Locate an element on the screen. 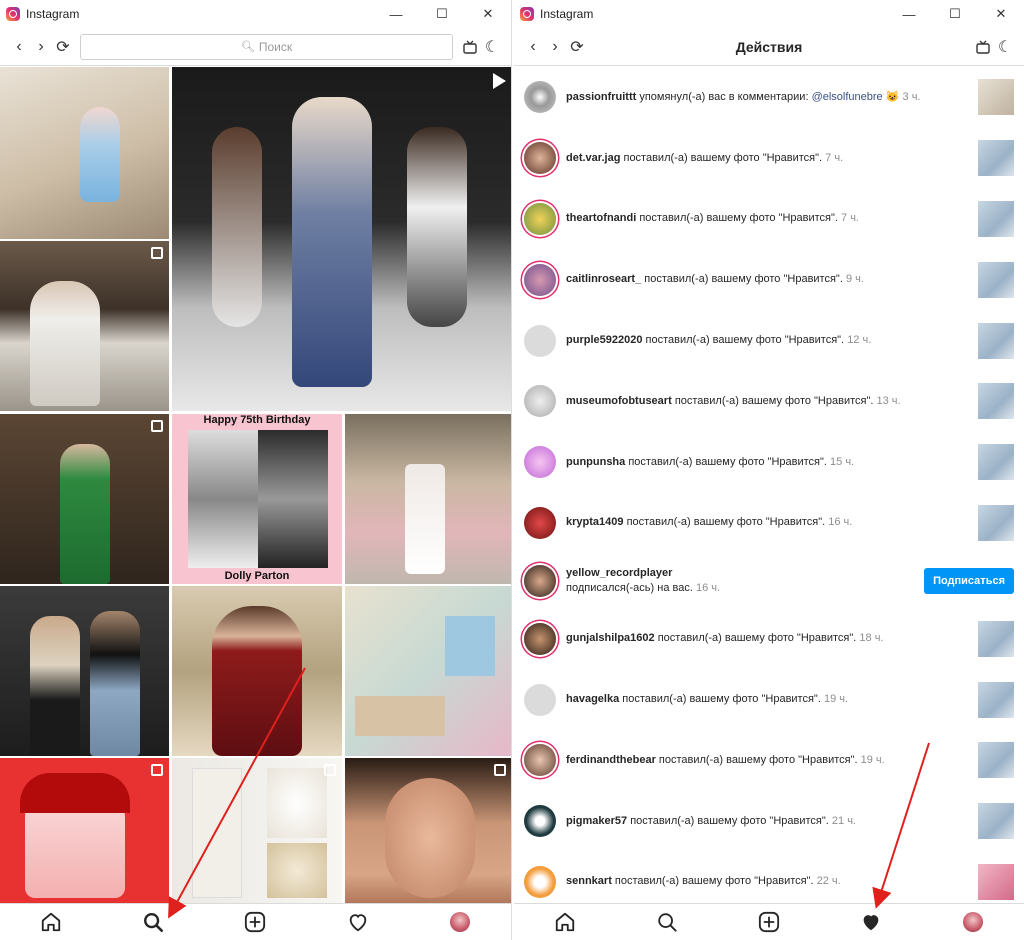 The width and height of the screenshot is (1024, 940). username: det.var.jag is located at coordinates (593, 158).